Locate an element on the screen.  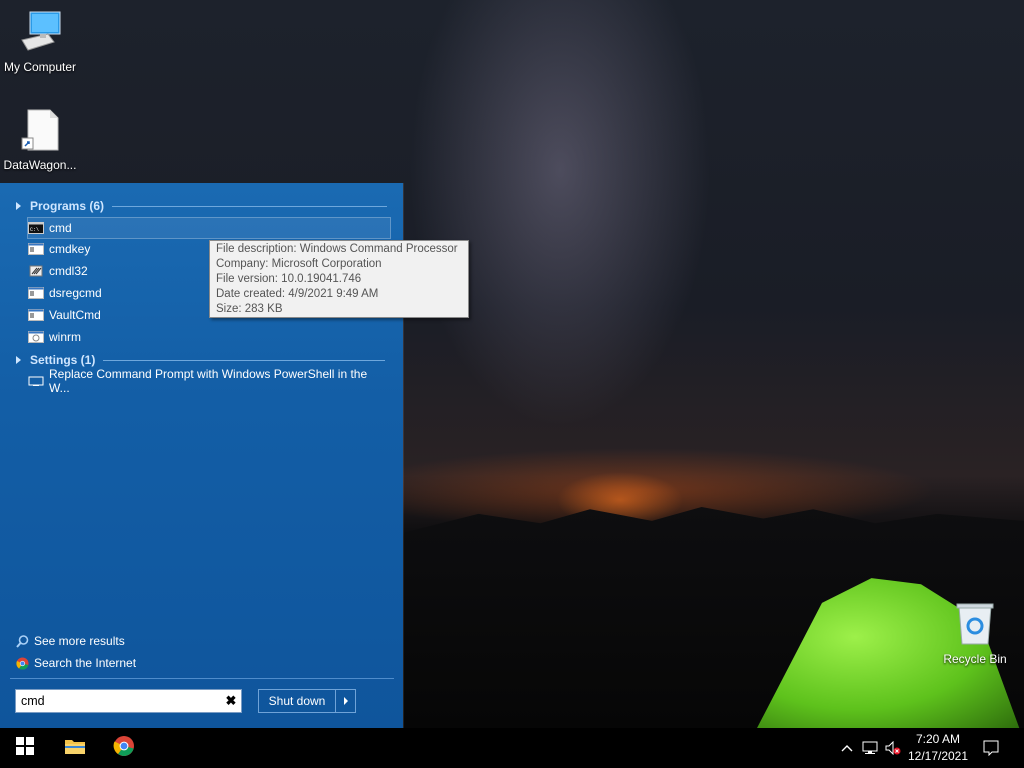
file-explorer-button is located at coordinates (75, 748).